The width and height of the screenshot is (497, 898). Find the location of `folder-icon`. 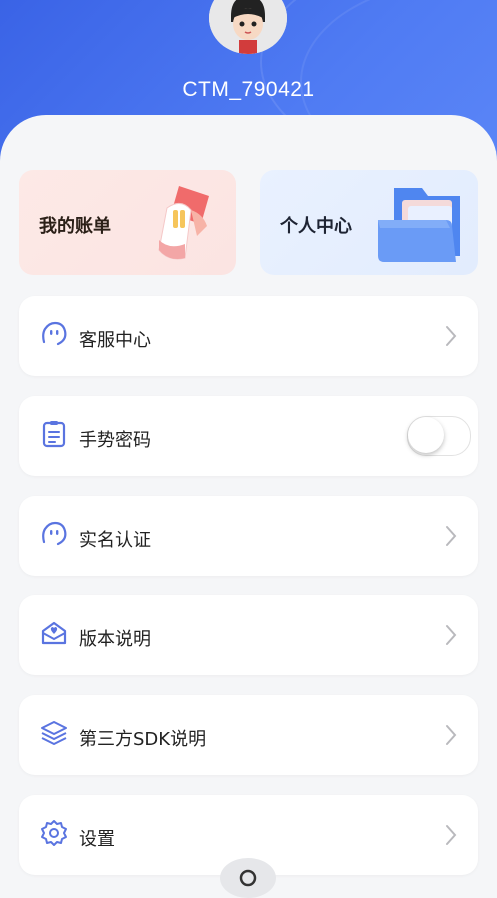

folder-icon is located at coordinates (420, 227).